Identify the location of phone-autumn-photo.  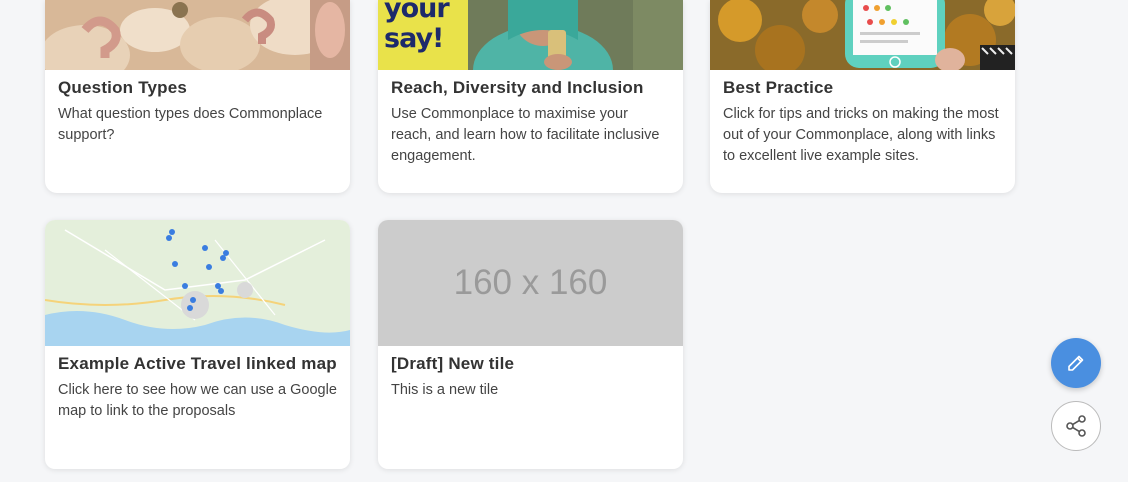
(862, 35).